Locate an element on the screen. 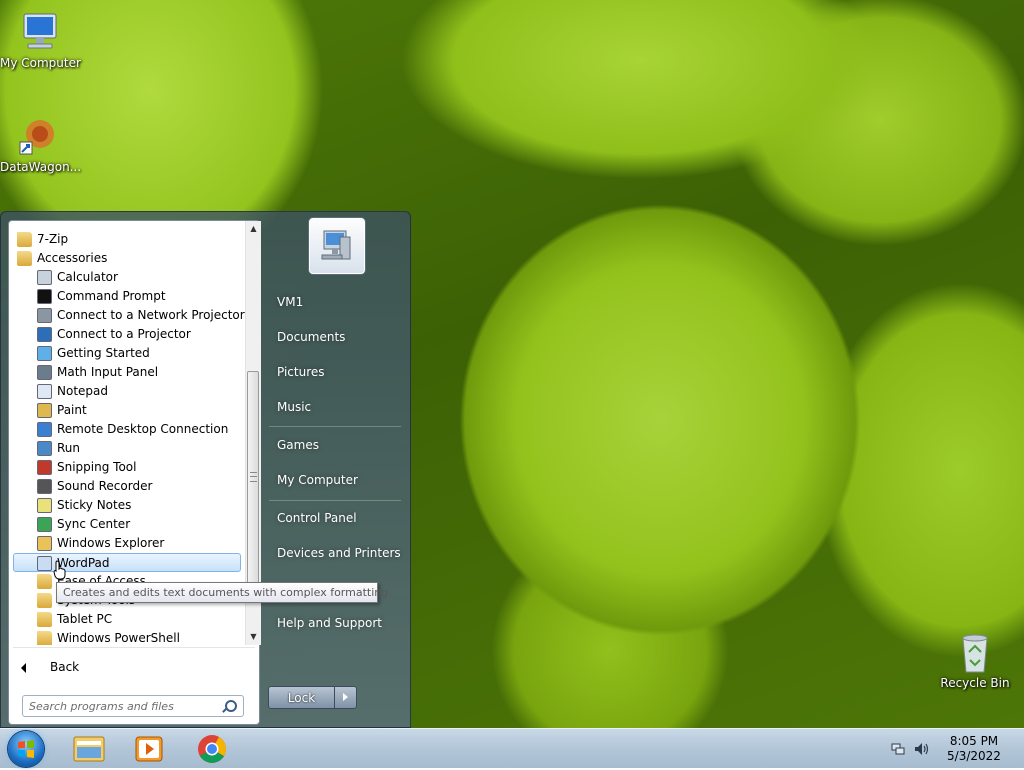 The height and width of the screenshot is (770, 1024). datawagon-icon is located at coordinates (36, 137).